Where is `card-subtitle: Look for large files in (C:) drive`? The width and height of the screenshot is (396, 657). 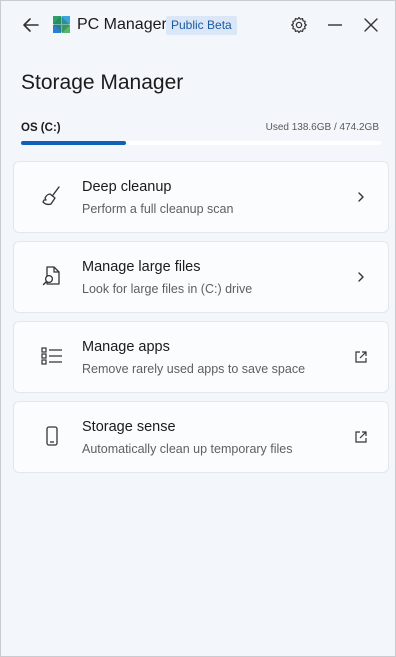 card-subtitle: Look for large files in (C:) drive is located at coordinates (167, 289).